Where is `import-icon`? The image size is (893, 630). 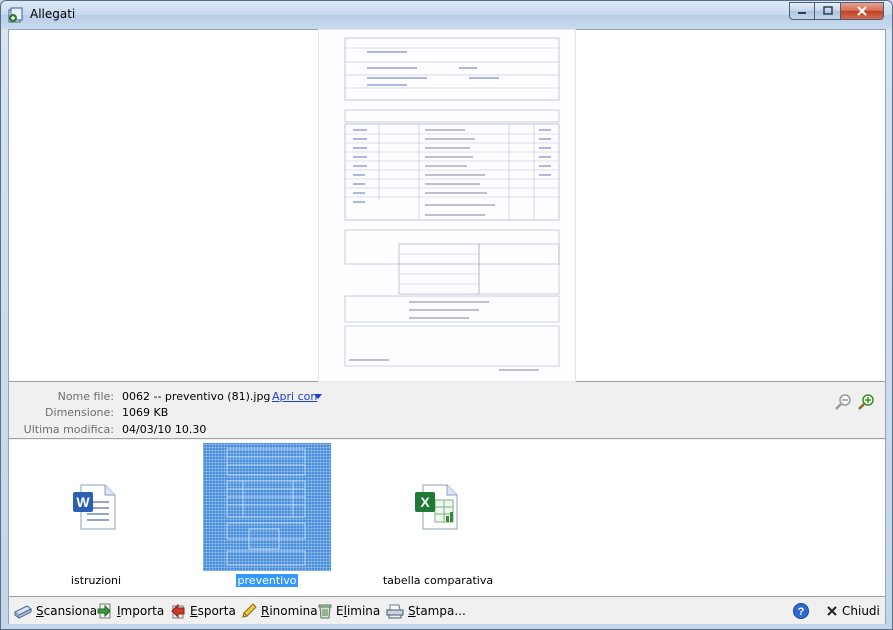
import-icon is located at coordinates (104, 611).